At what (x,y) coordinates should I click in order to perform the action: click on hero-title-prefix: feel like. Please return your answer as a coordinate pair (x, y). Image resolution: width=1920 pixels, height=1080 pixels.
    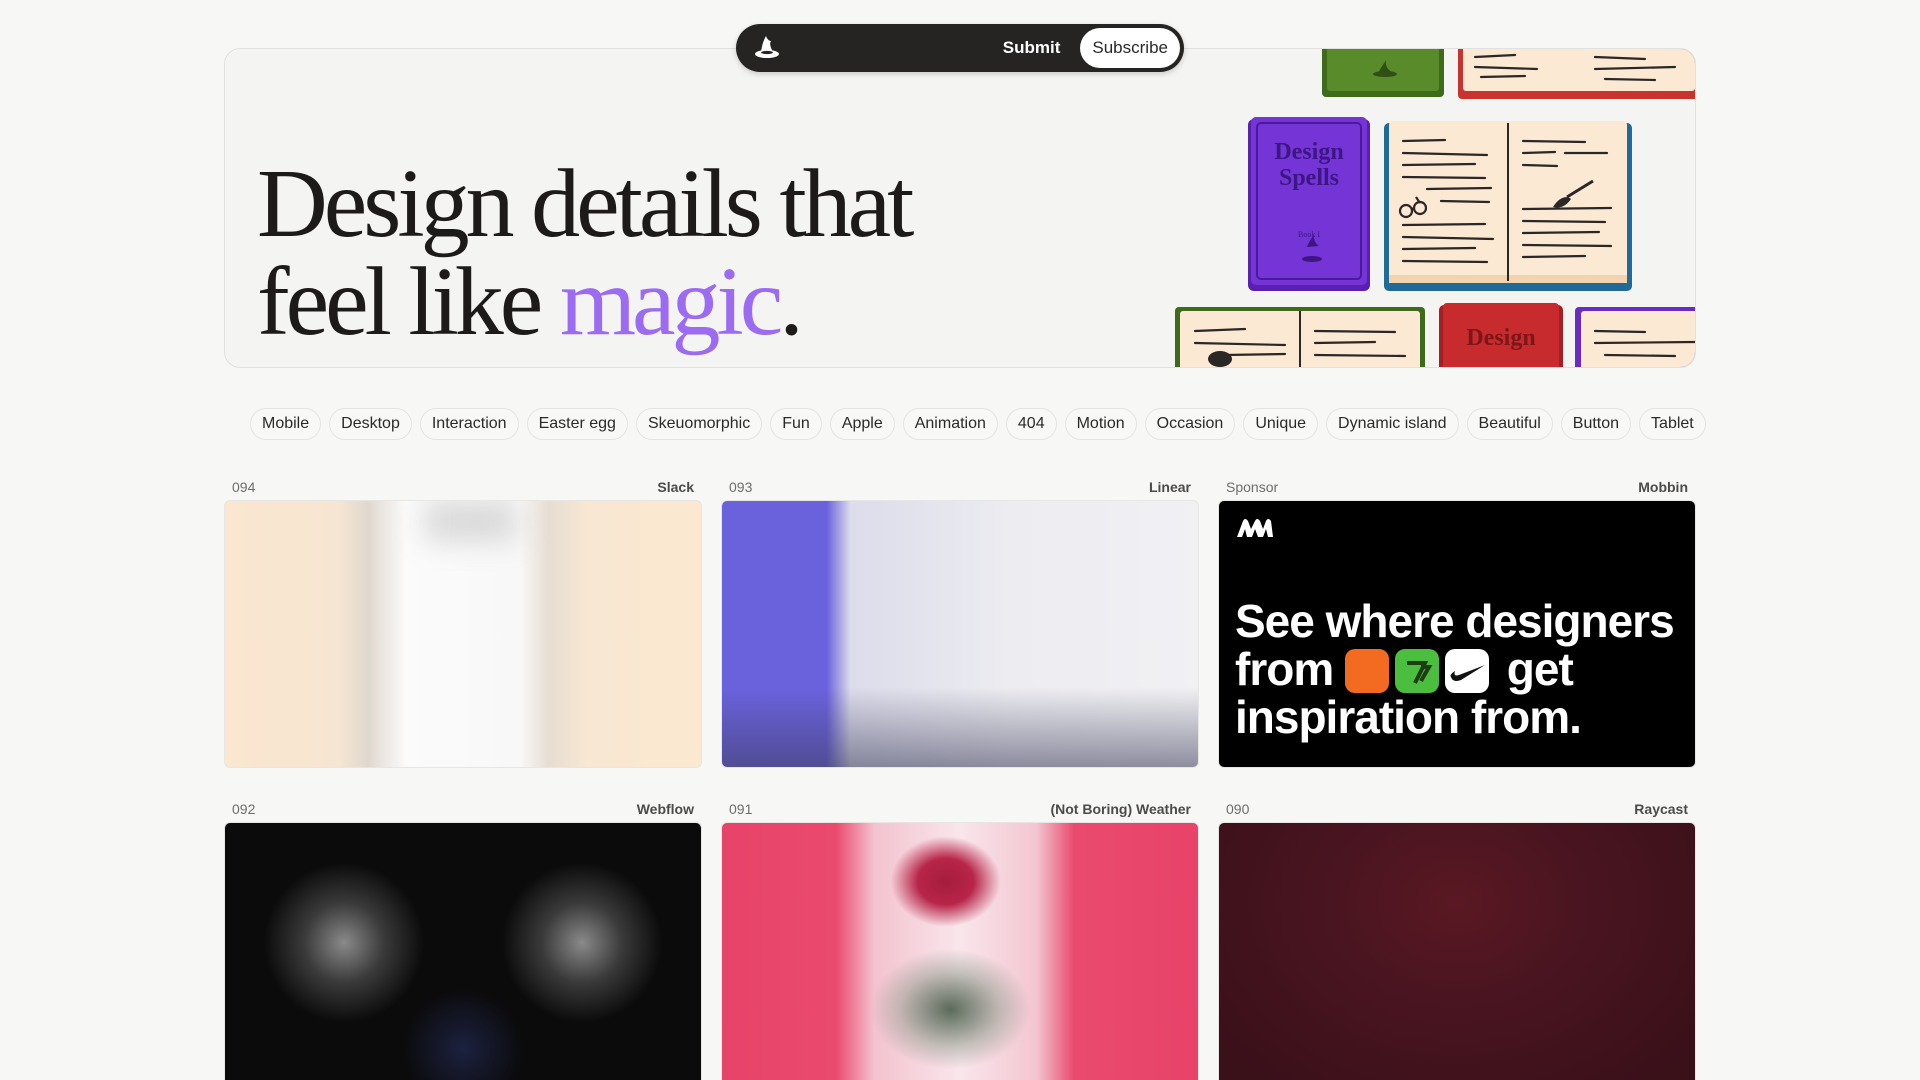
    Looking at the image, I should click on (408, 302).